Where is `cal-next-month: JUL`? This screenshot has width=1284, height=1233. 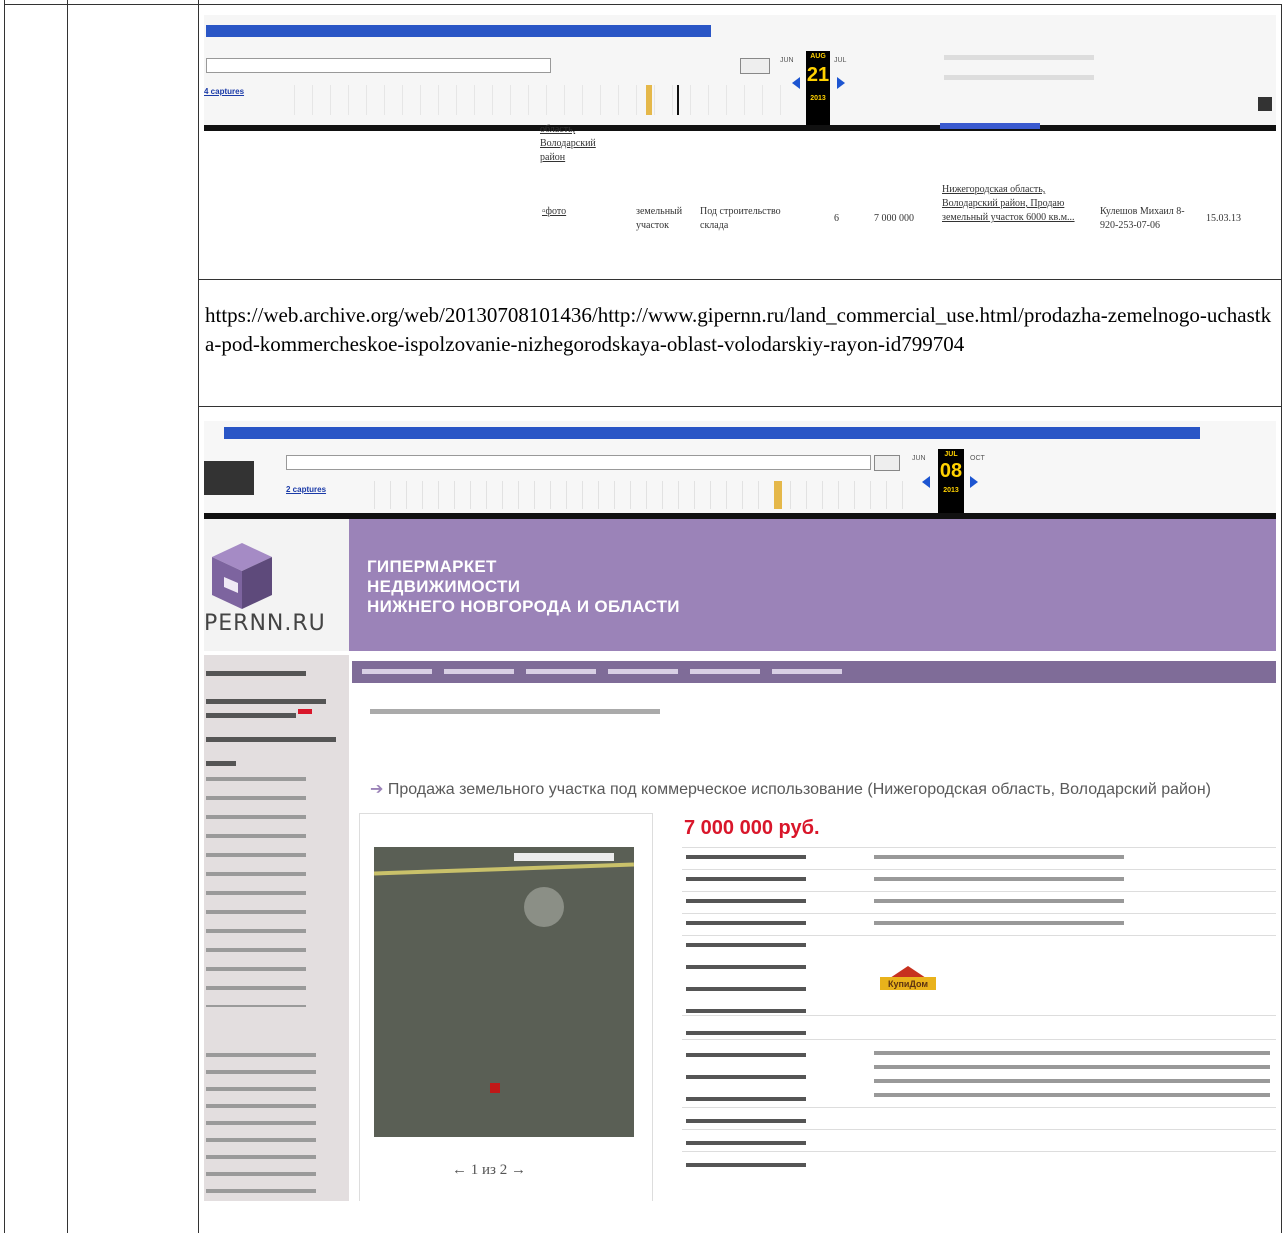
cal-next-month: JUL is located at coordinates (840, 60).